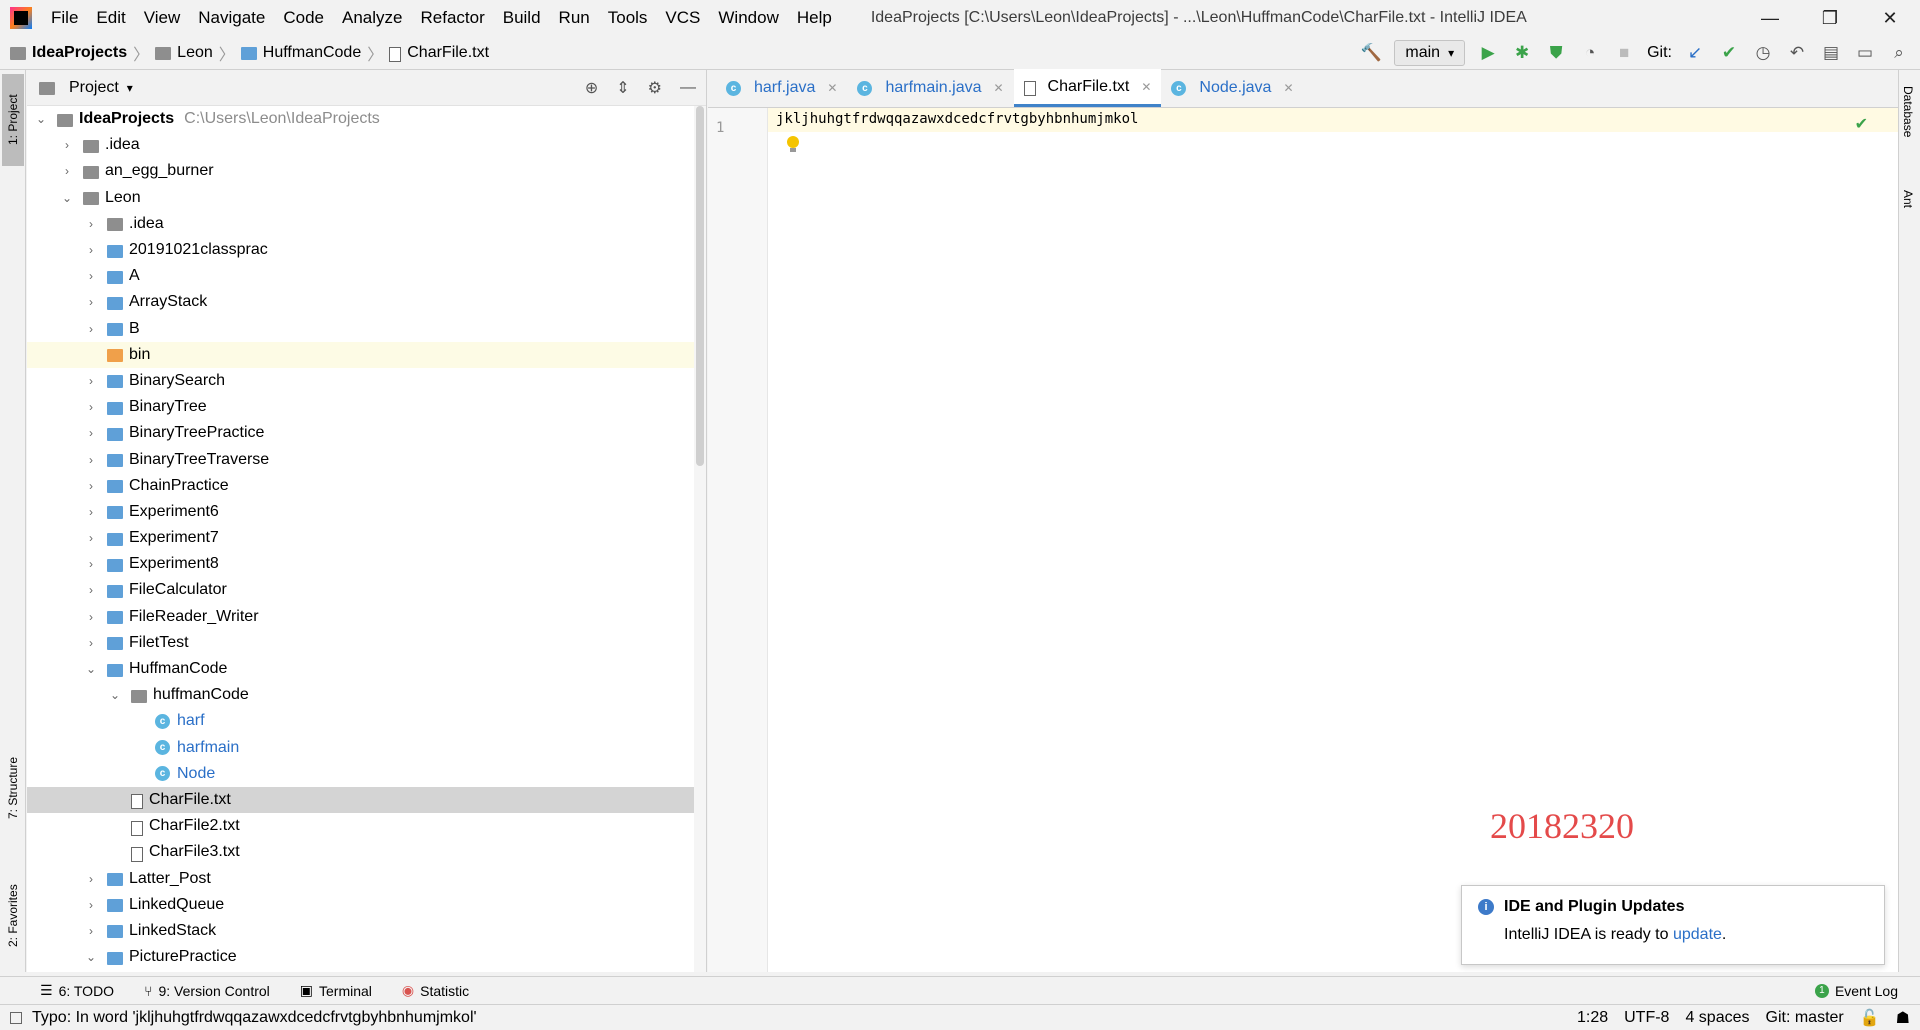  Describe the element at coordinates (1861, 124) in the screenshot. I see `inspection-ok-icon: ✔` at that location.